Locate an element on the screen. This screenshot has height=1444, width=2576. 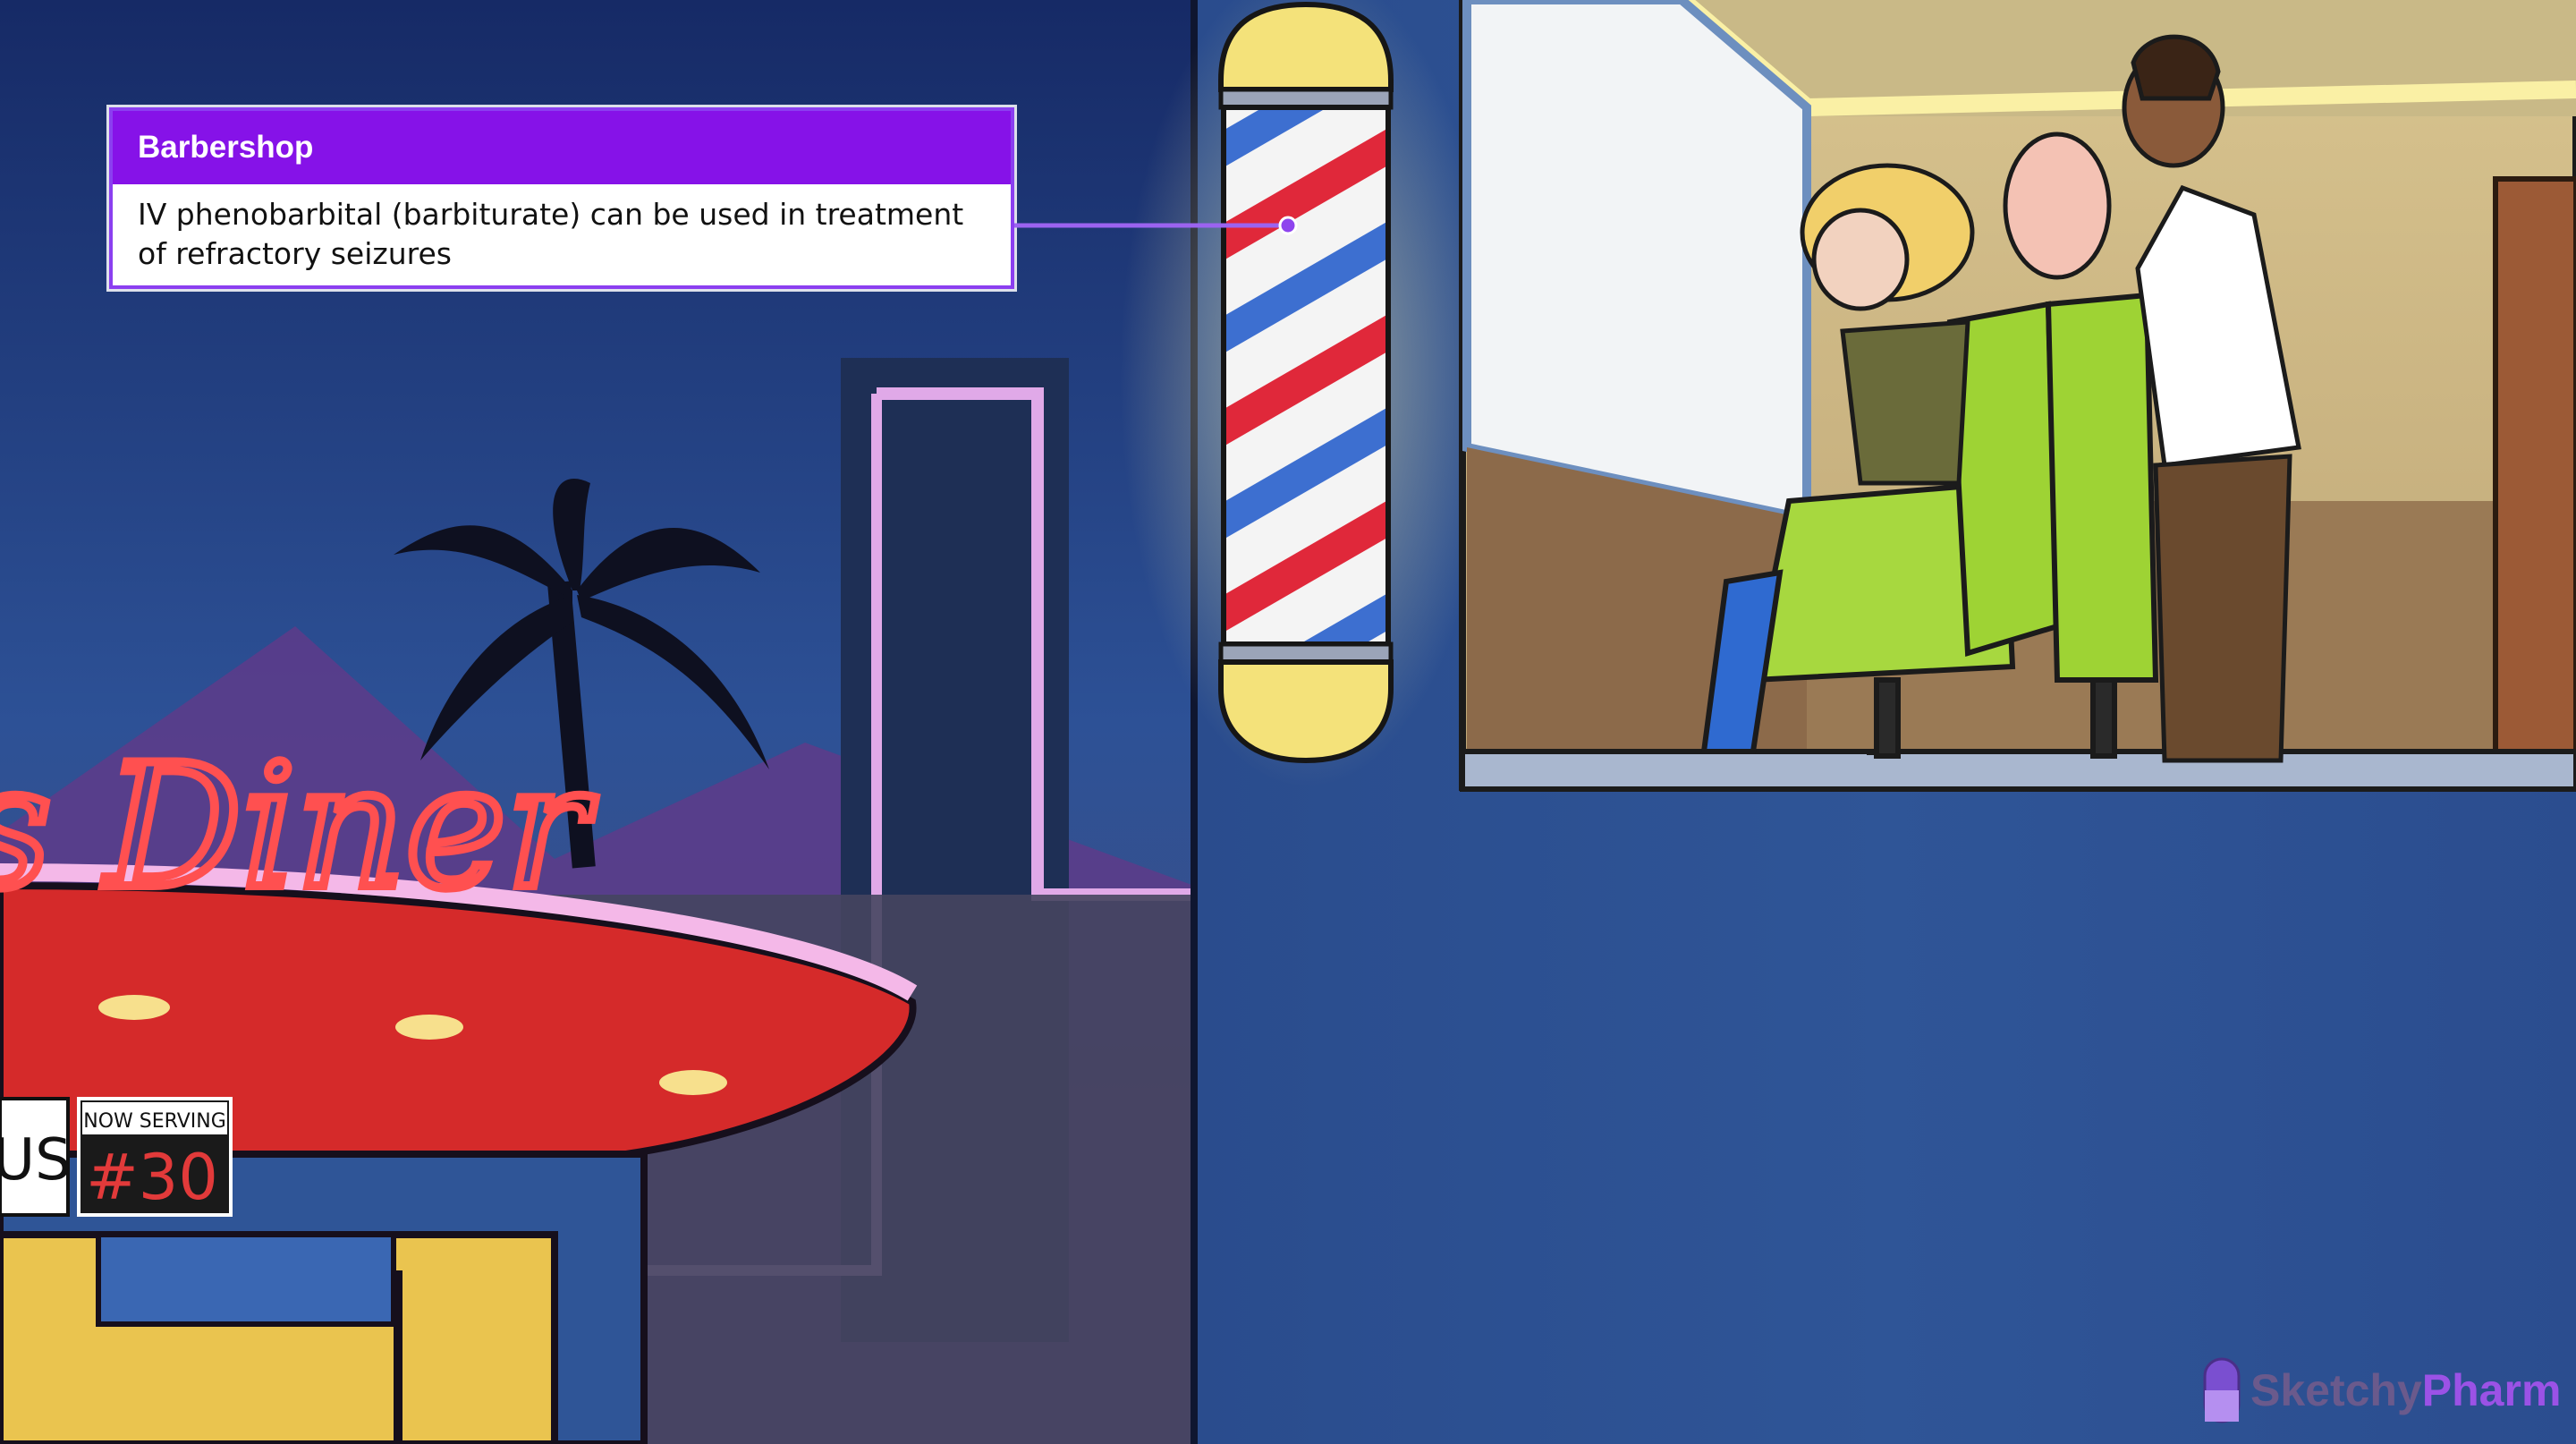
sketchypharm-logo: SketchyPharm is located at coordinates (2381, 1390).